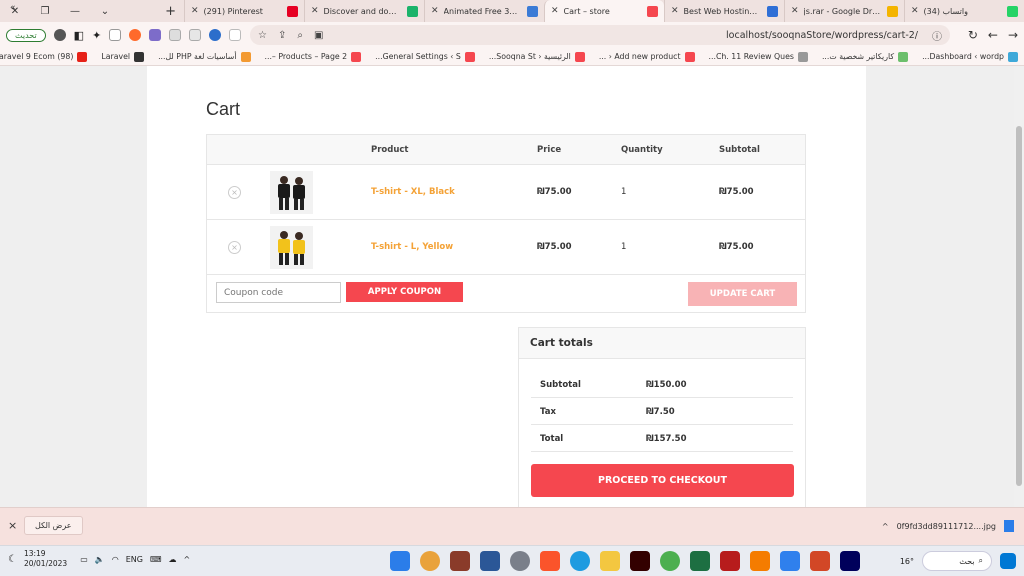 The image size is (1024, 576). I want to click on profile-avatar-icon, so click(59, 35).